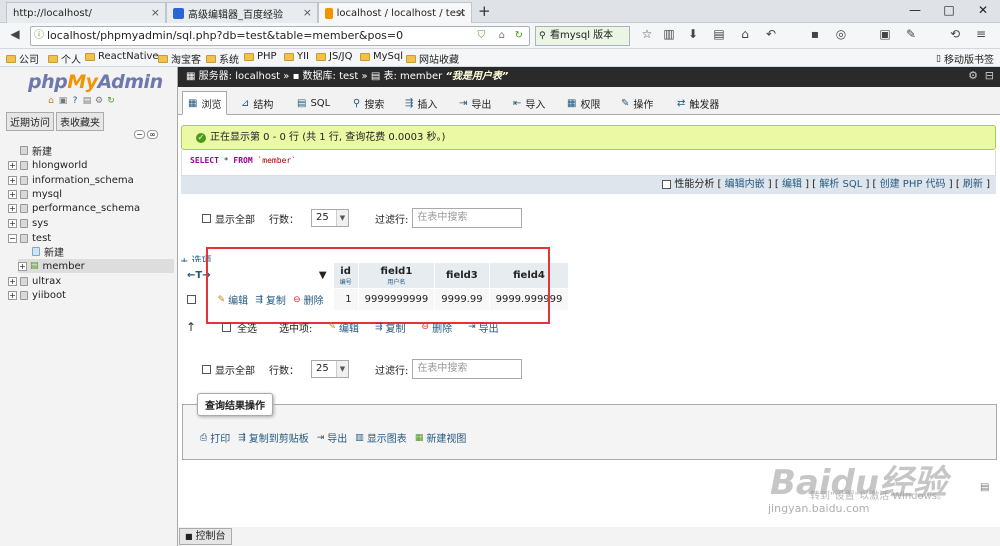 The height and width of the screenshot is (546, 1000). What do you see at coordinates (395, 13) in the screenshot?
I see `browser-tab-phpmyadmin: localhost / localhost / test ×` at bounding box center [395, 13].